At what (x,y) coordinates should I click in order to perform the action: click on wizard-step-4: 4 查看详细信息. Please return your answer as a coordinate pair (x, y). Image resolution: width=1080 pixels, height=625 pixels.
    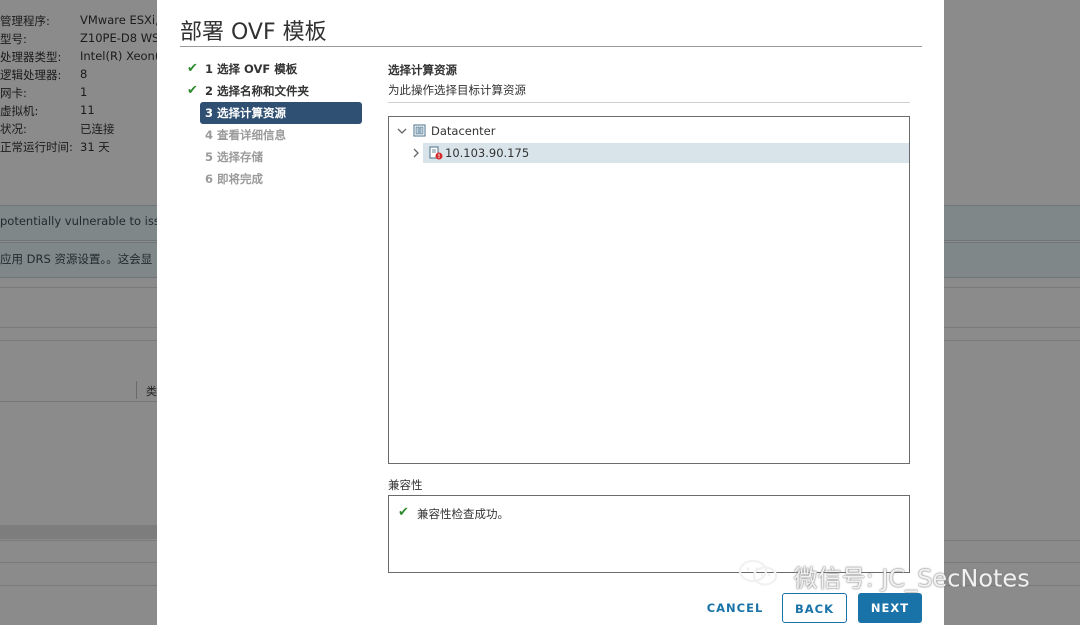
    Looking at the image, I should click on (246, 135).